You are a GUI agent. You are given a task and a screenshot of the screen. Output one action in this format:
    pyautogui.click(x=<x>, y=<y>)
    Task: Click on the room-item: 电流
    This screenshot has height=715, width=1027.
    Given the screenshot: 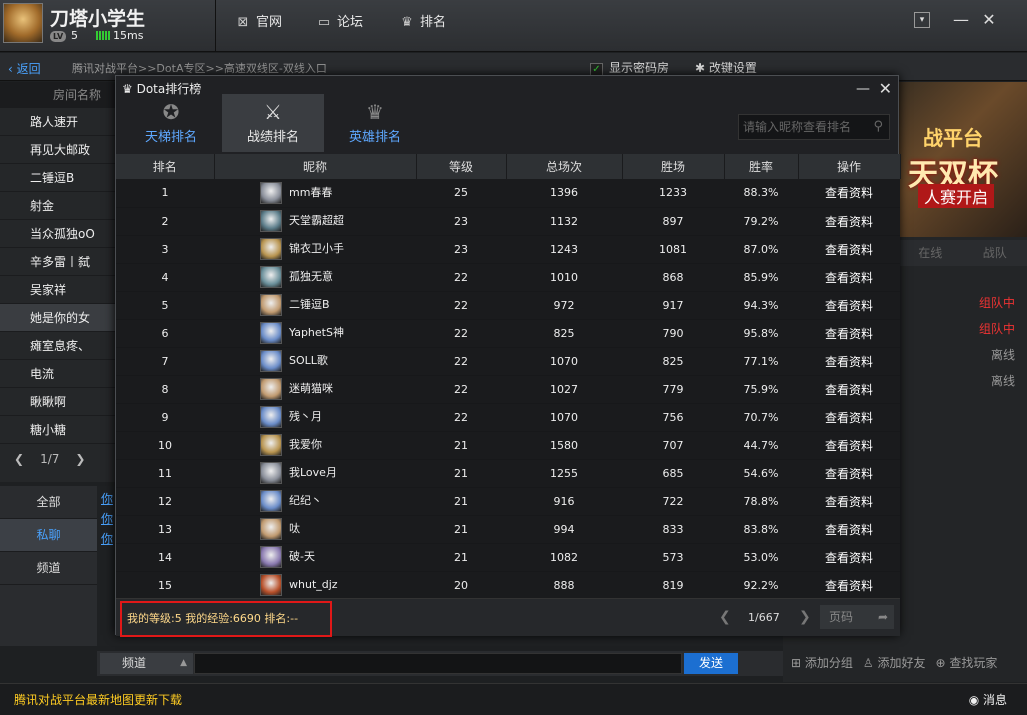 What is the action you would take?
    pyautogui.click(x=57, y=374)
    